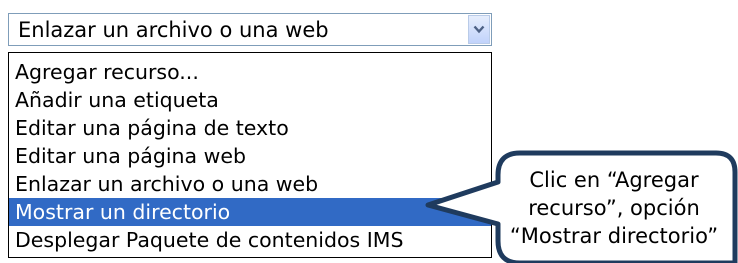 The width and height of the screenshot is (738, 263). Describe the element at coordinates (173, 30) in the screenshot. I see `select-current-value: Enlazar un archivo o una web` at that location.